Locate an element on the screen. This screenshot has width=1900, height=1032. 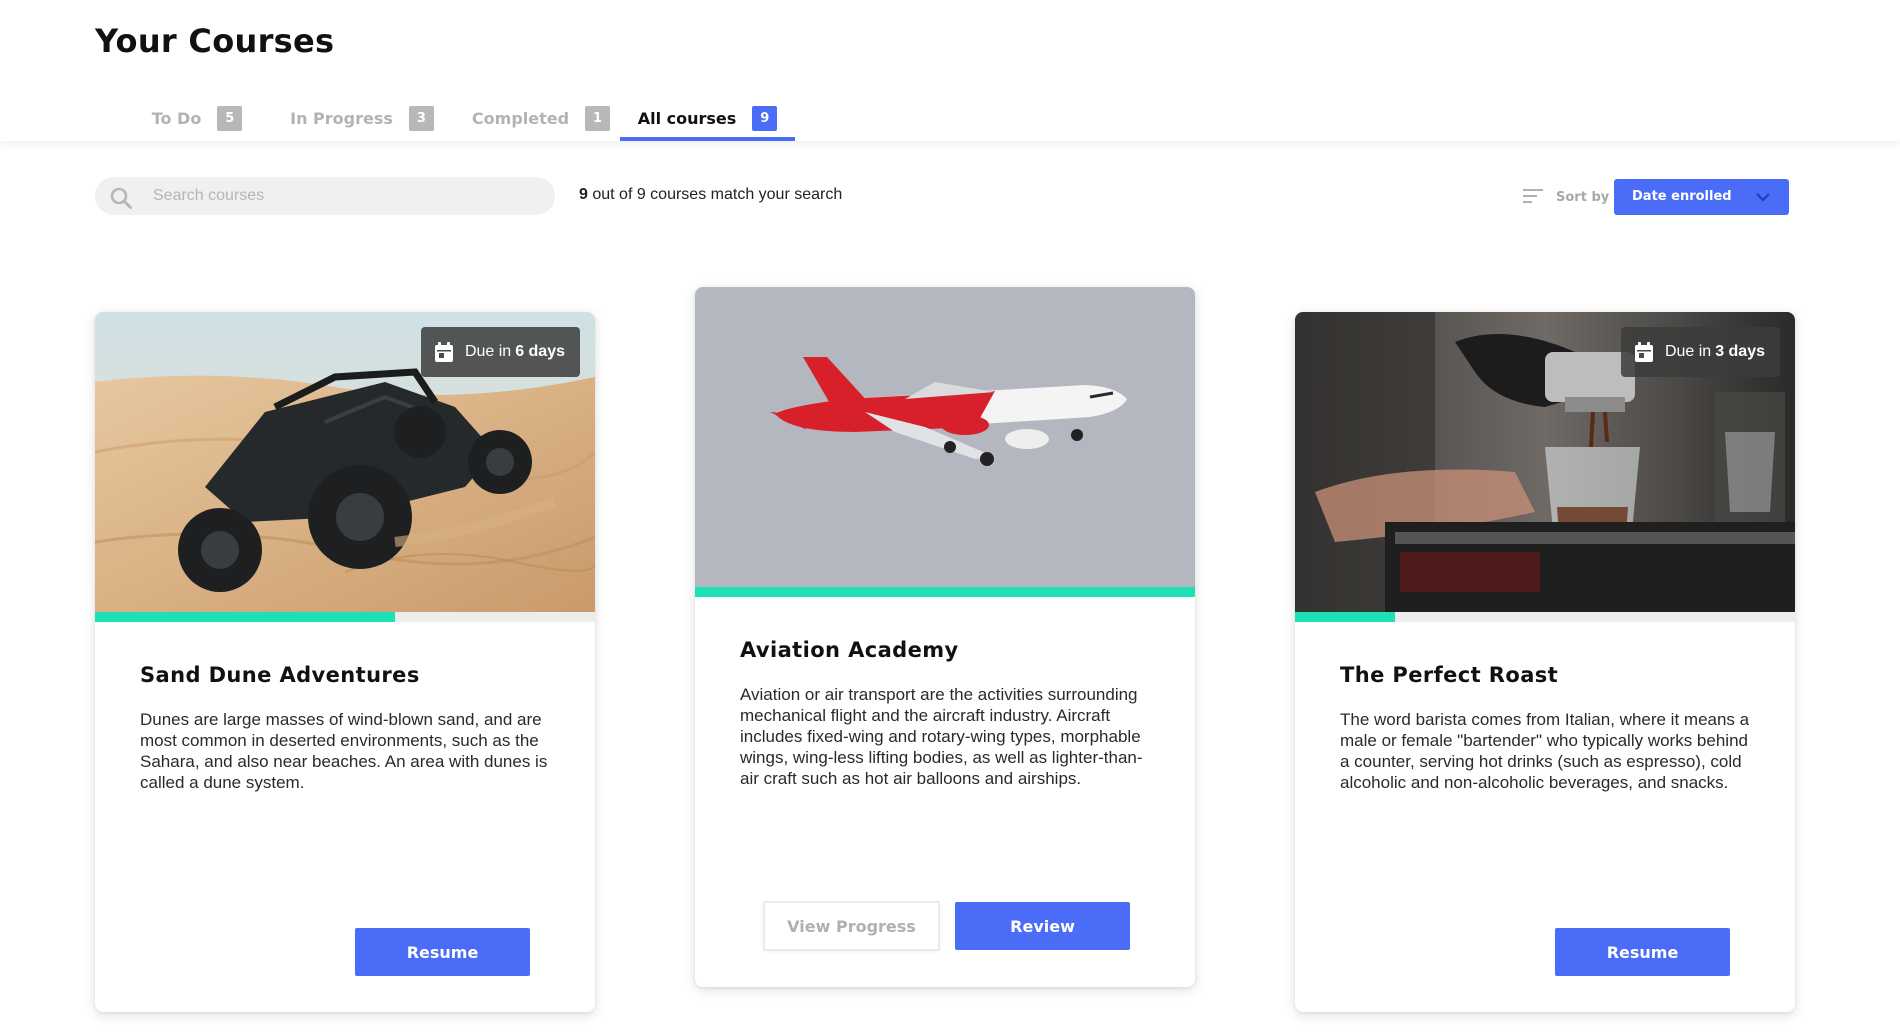
tab-count-badge: 9 is located at coordinates (765, 118).